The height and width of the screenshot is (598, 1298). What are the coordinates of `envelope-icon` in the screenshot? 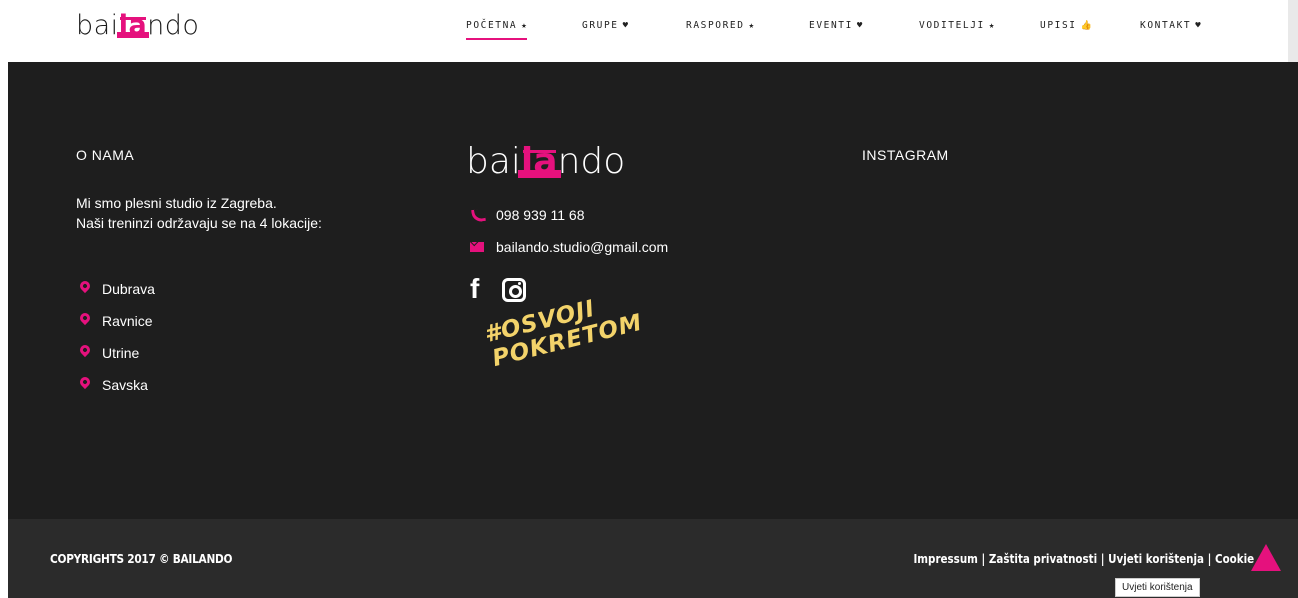 It's located at (477, 247).